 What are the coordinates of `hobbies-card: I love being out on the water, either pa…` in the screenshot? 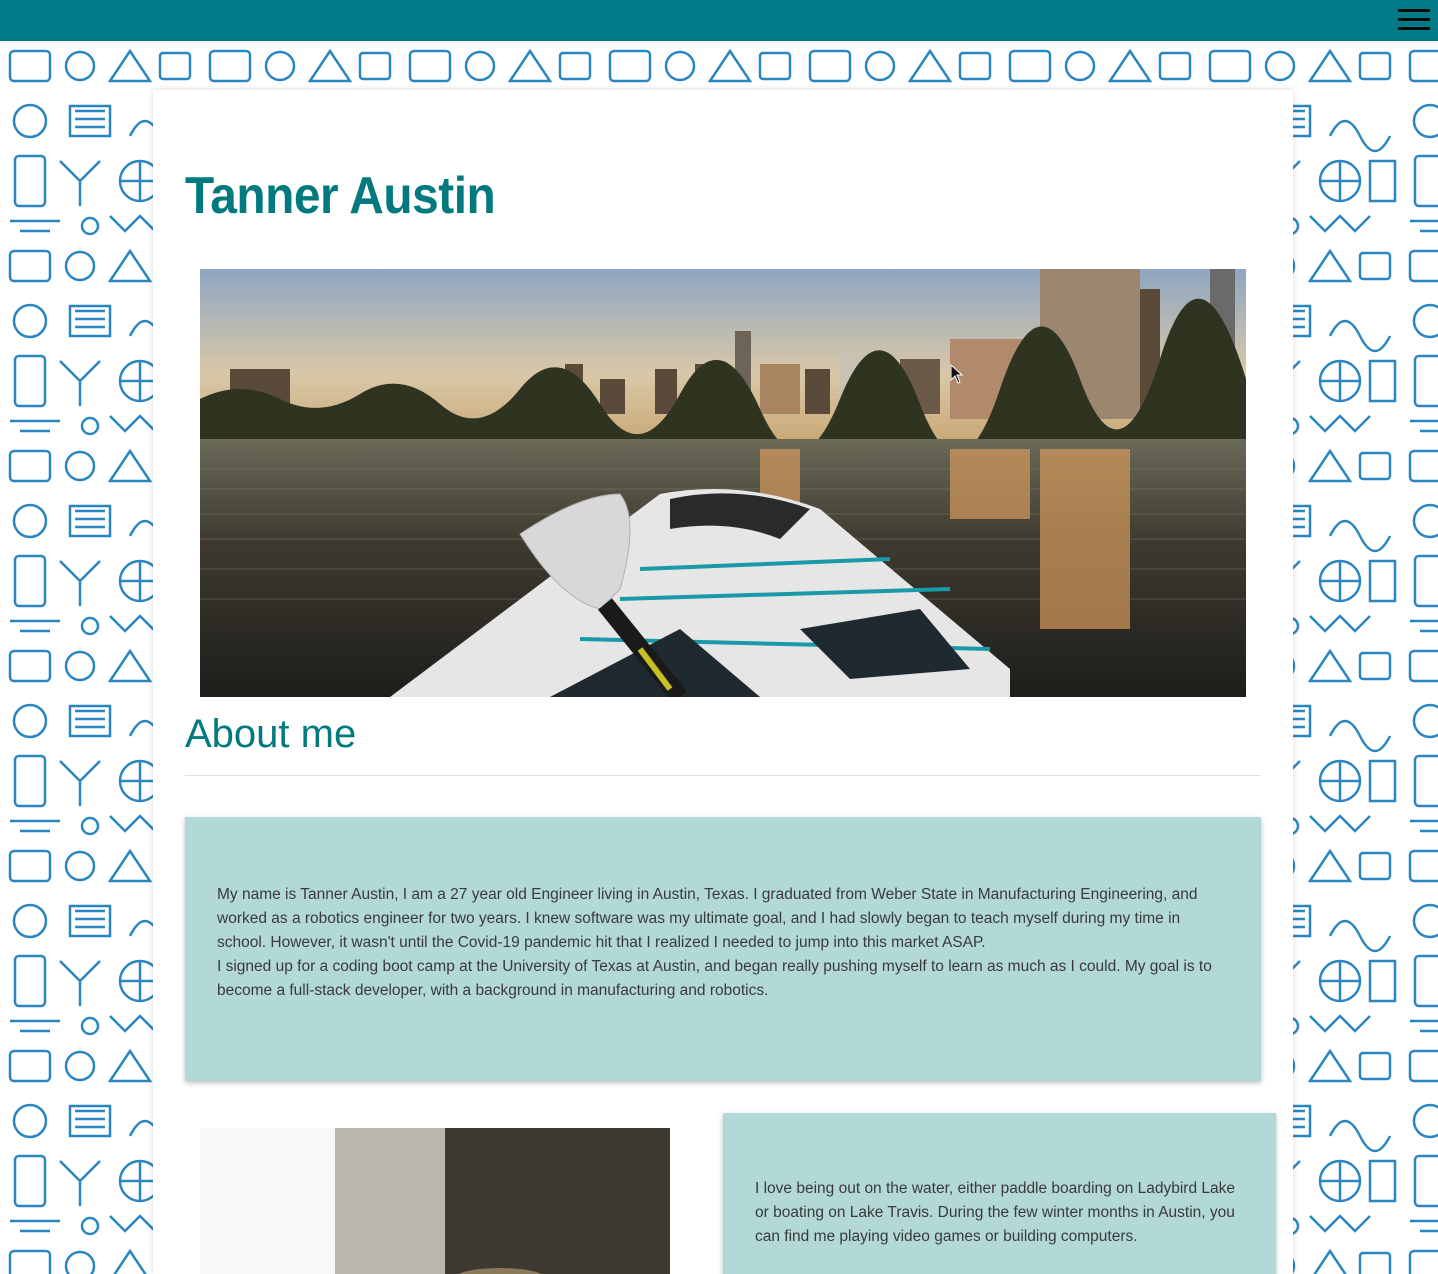 It's located at (999, 1193).